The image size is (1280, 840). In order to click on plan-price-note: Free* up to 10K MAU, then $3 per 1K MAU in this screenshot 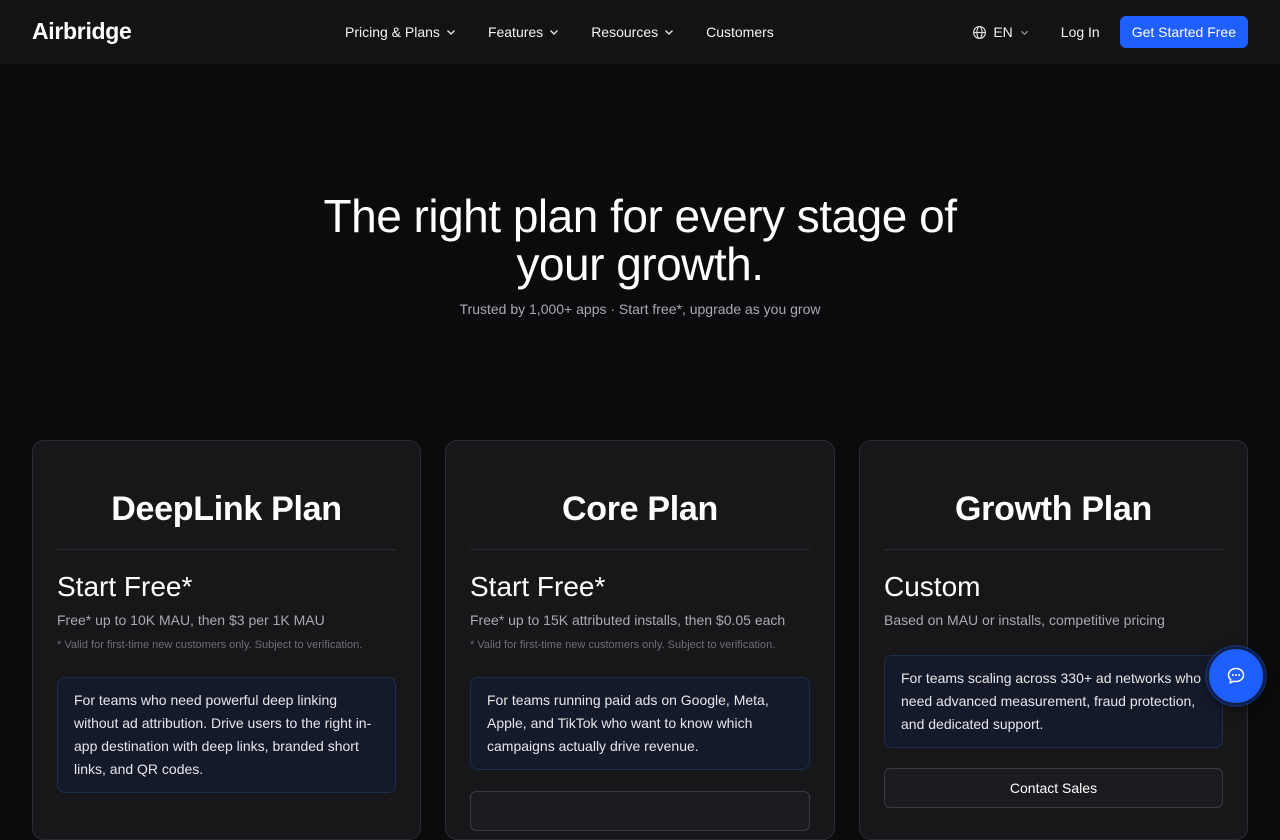, I will do `click(191, 620)`.